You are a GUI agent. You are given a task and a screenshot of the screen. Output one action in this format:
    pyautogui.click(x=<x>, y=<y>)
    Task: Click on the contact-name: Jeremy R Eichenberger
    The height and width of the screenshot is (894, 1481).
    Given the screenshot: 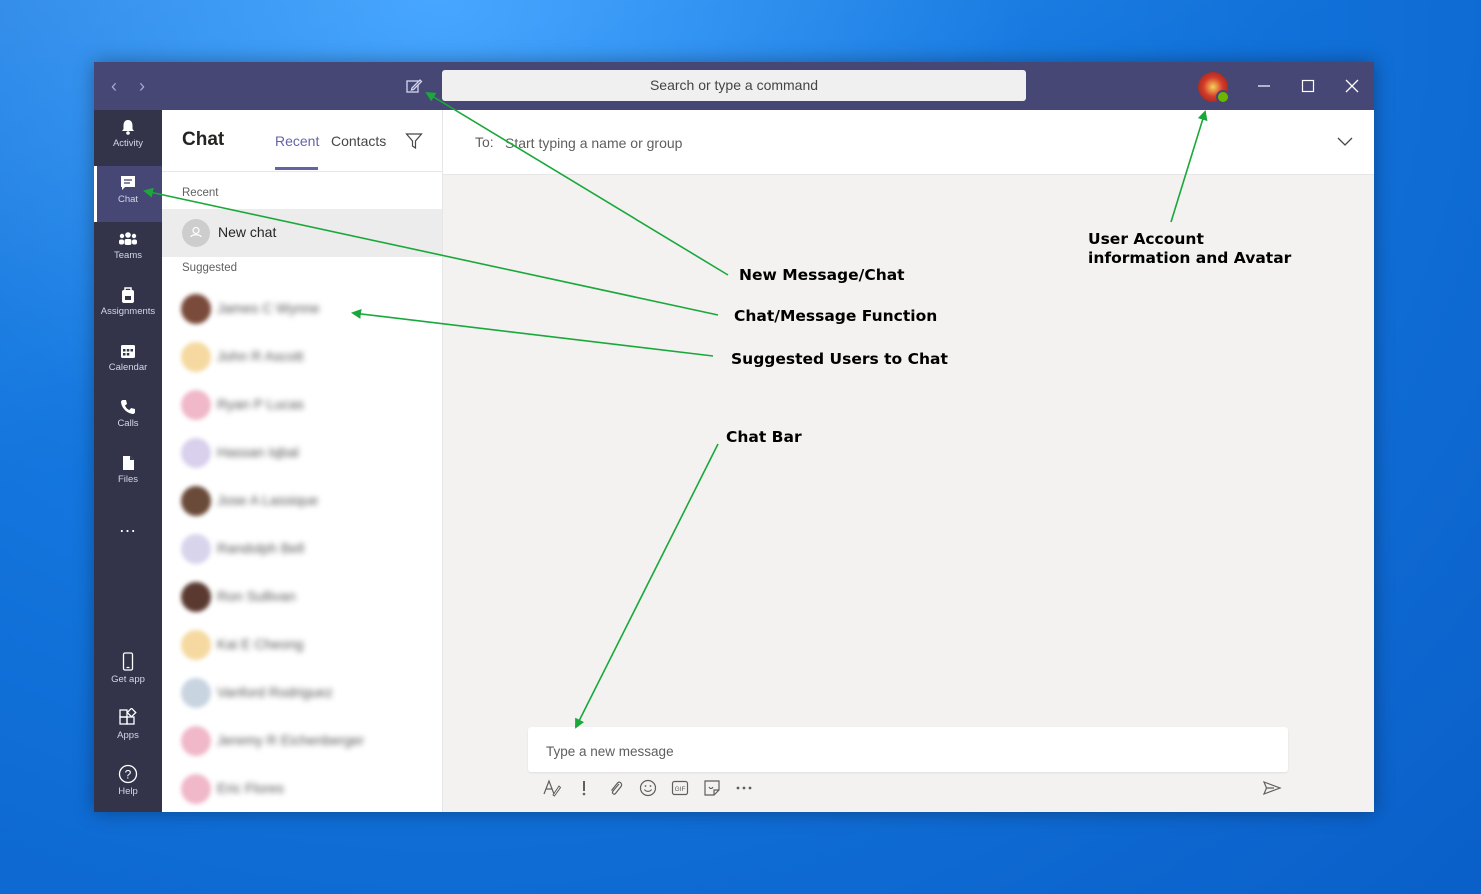 What is the action you would take?
    pyautogui.click(x=291, y=740)
    